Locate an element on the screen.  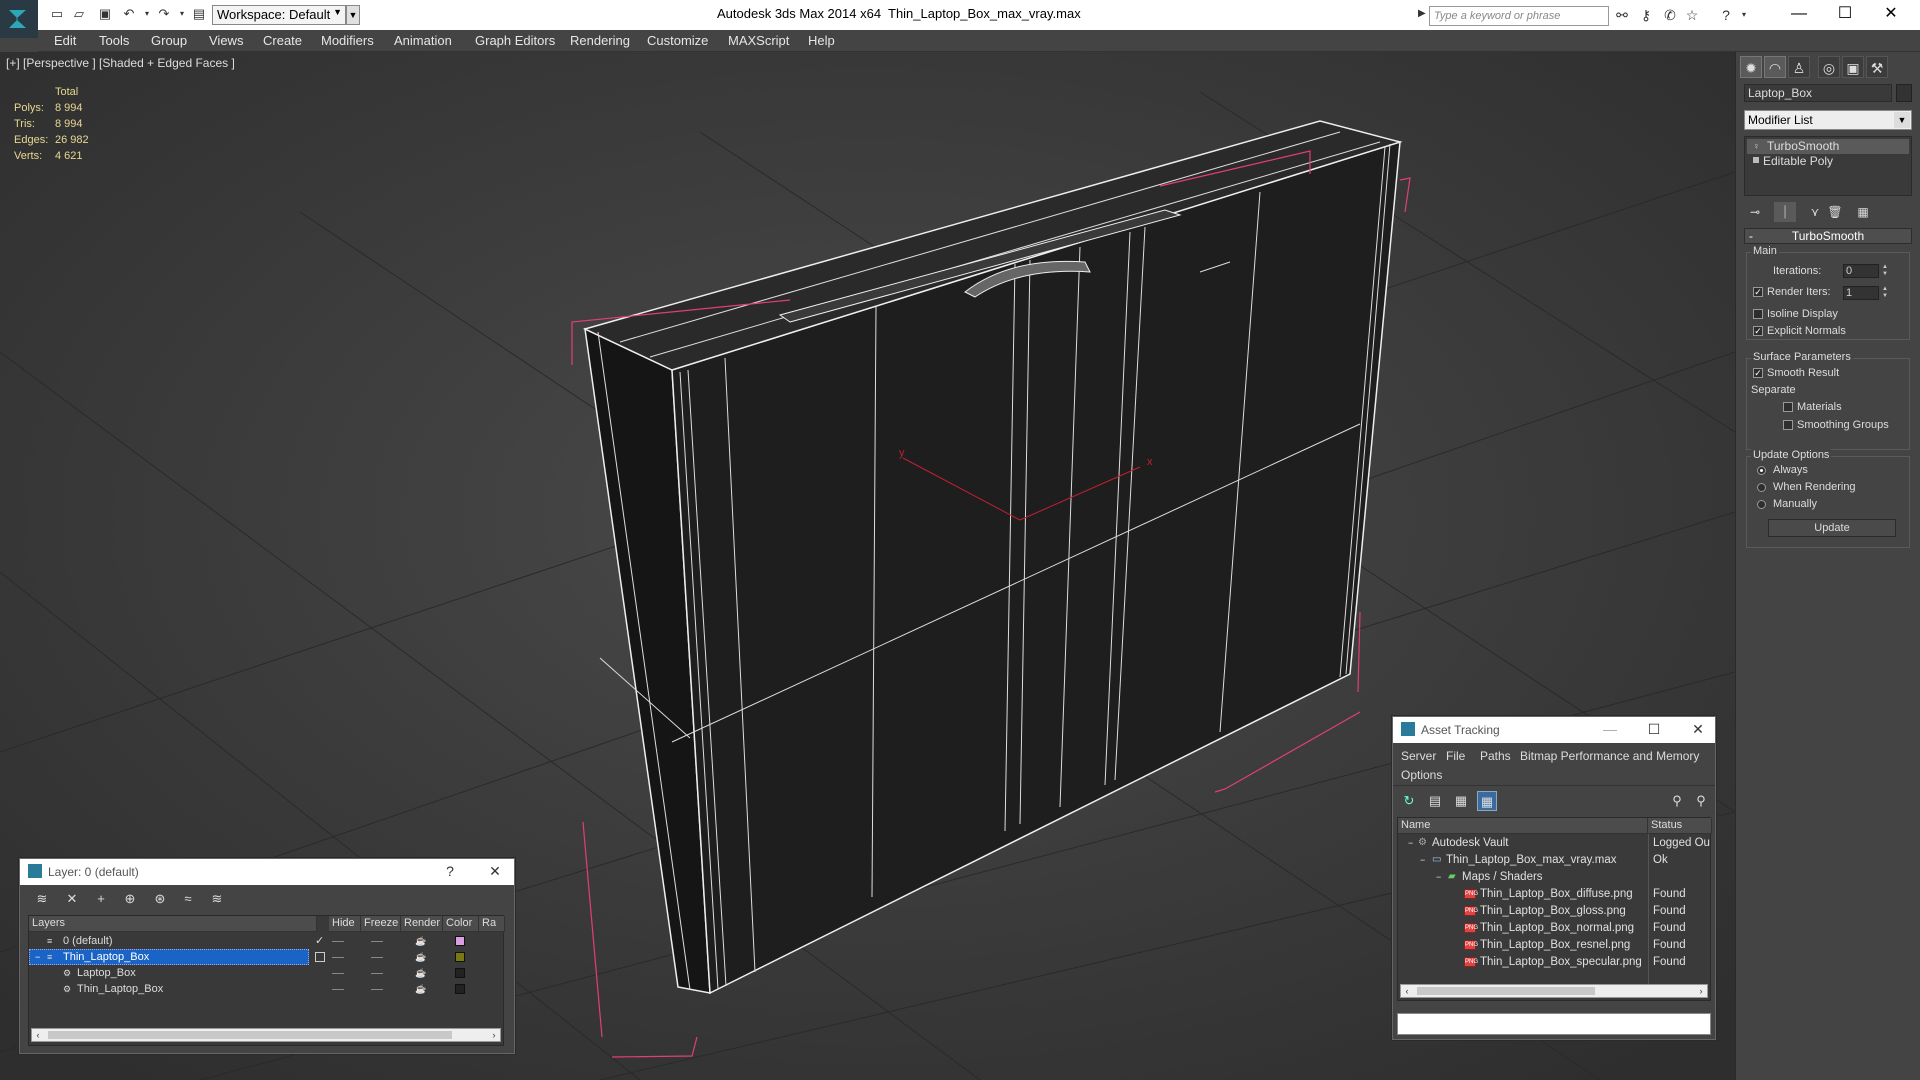
menu-group: Group is located at coordinates (169, 40).